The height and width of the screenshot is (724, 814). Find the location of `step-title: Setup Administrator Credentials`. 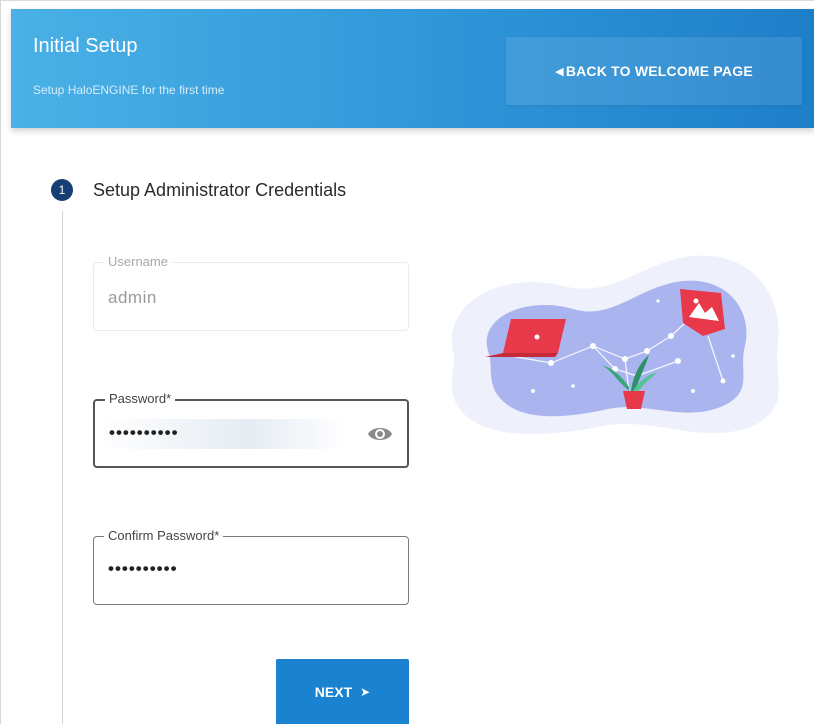

step-title: Setup Administrator Credentials is located at coordinates (220, 190).